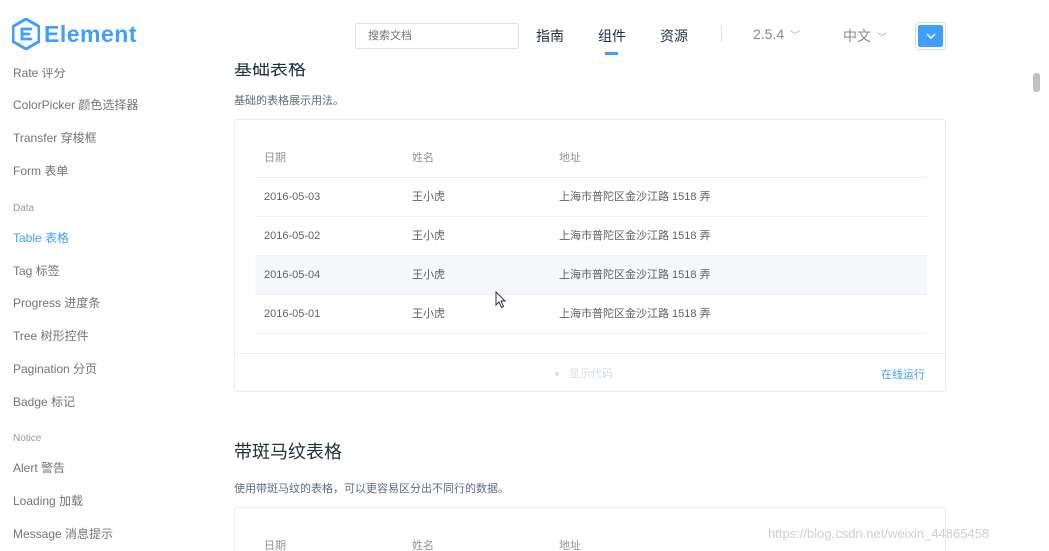 This screenshot has height=551, width=1049. Describe the element at coordinates (36, 270) in the screenshot. I see `sidebar-item-tag: Tag 标签` at that location.